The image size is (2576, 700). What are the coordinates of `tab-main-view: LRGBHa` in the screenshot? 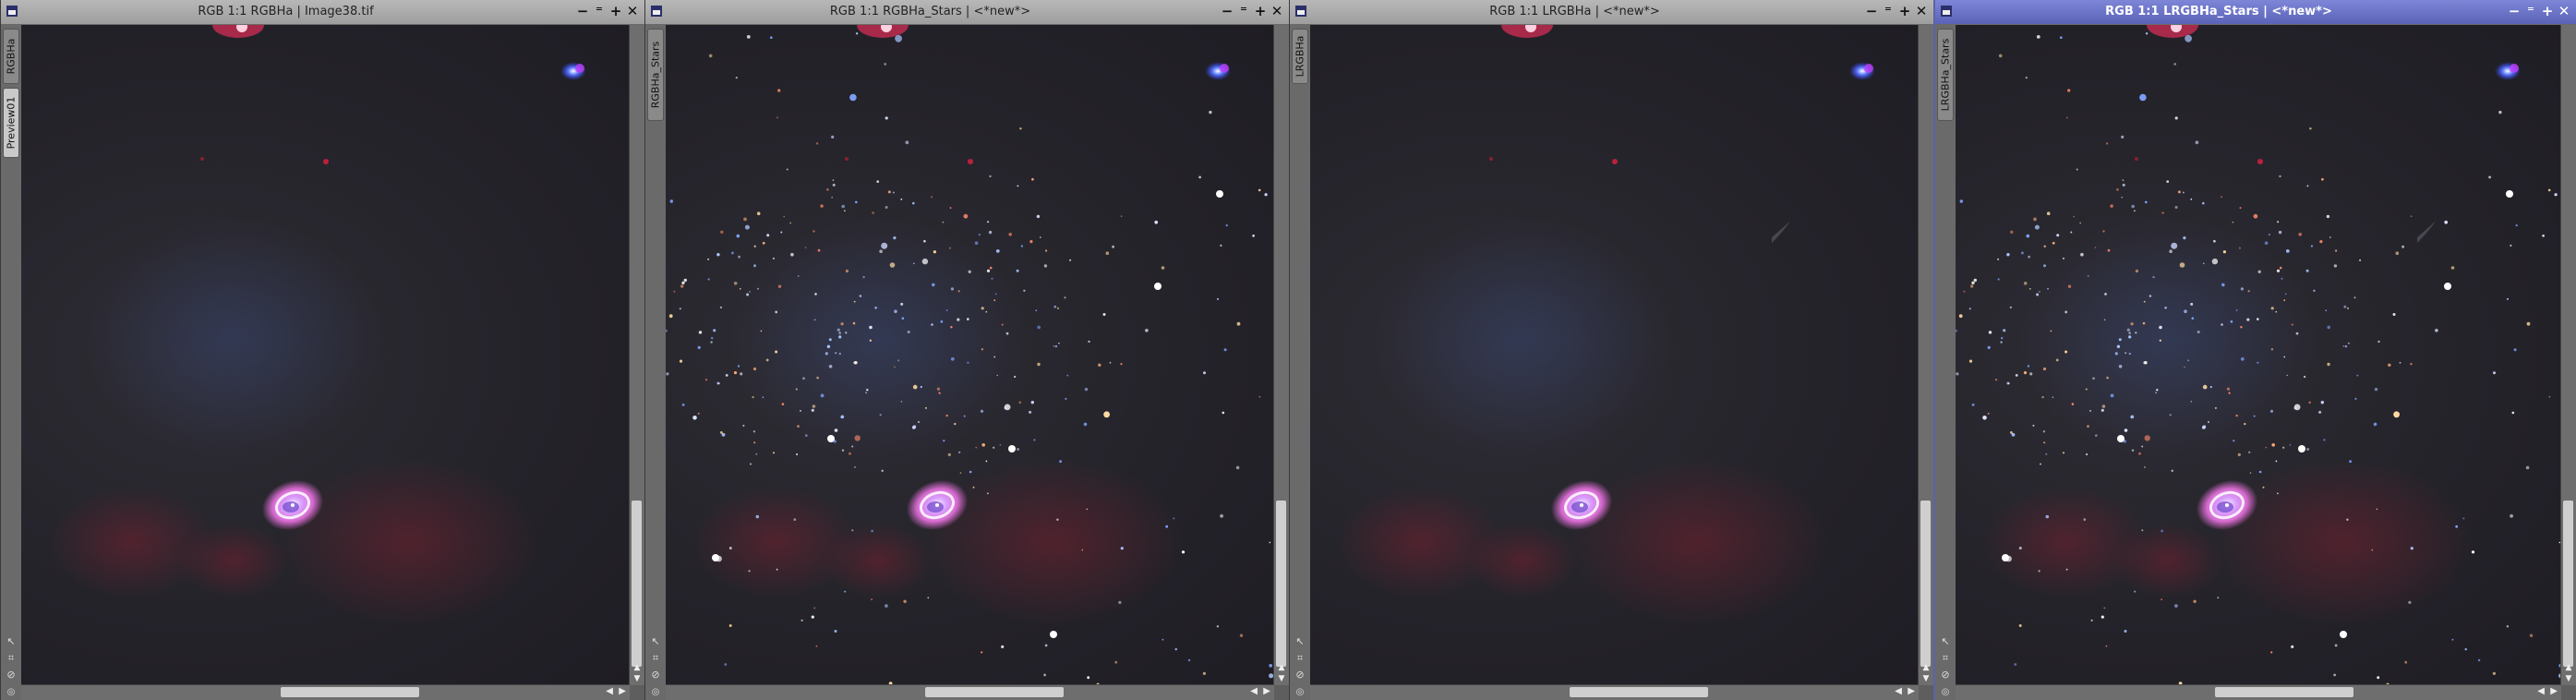 It's located at (1300, 57).